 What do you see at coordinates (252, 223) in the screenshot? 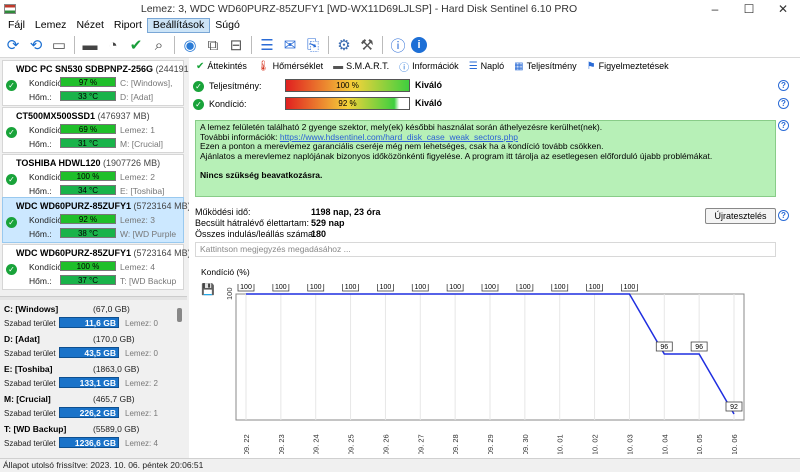
I see `remaining-label: Becsült hátralévő élettartam:` at bounding box center [252, 223].